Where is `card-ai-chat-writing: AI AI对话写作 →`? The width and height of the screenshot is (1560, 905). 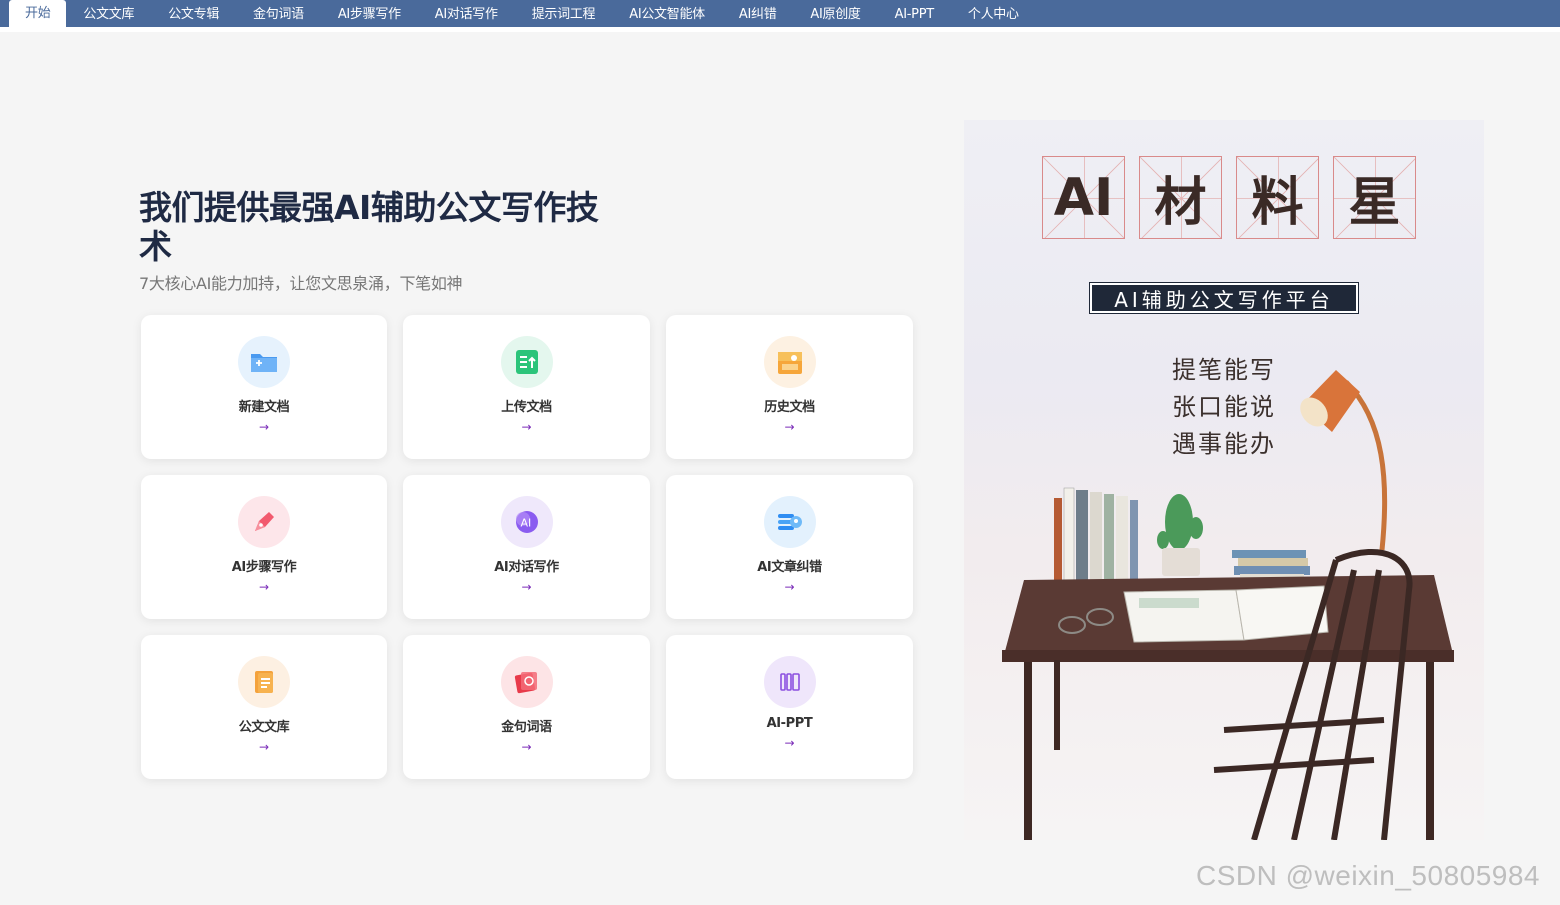
card-ai-chat-writing: AI AI对话写作 → is located at coordinates (526, 547).